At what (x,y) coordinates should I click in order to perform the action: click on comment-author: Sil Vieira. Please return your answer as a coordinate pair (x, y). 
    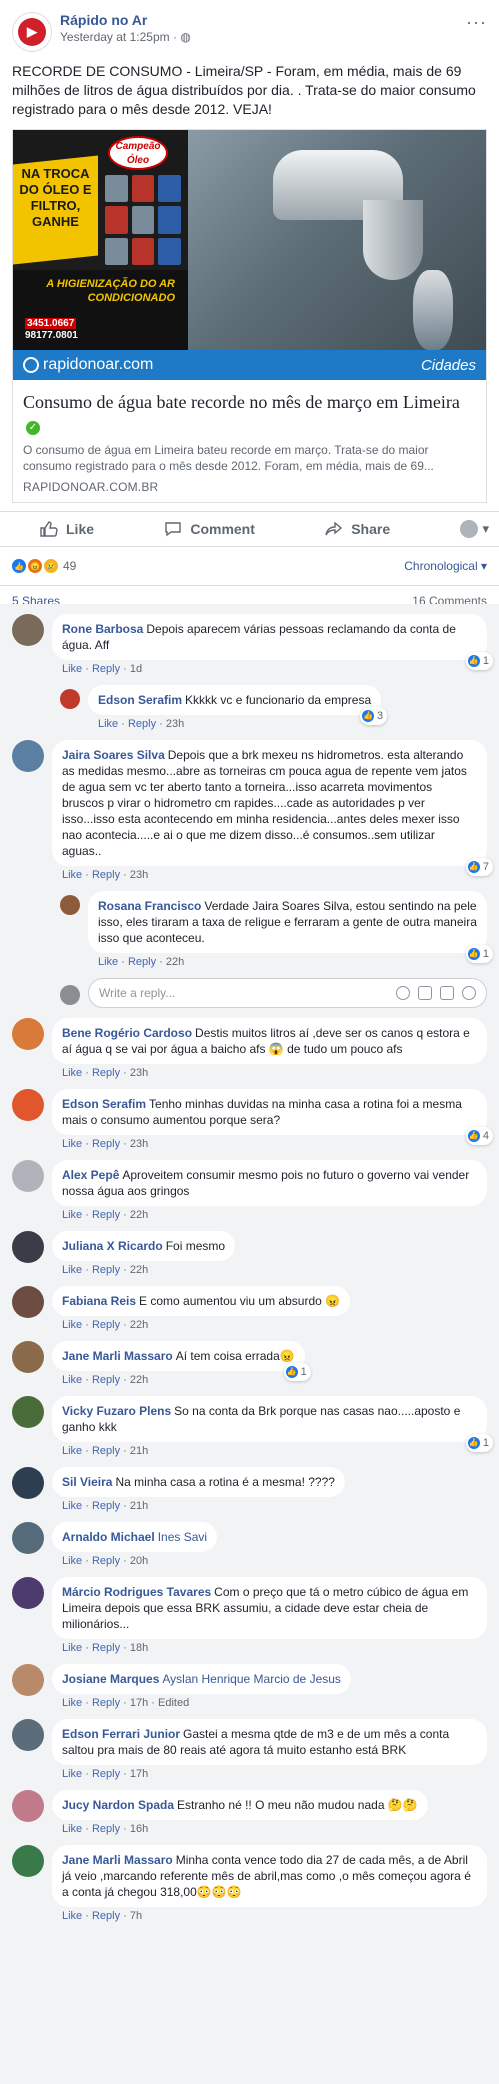
    Looking at the image, I should click on (87, 1482).